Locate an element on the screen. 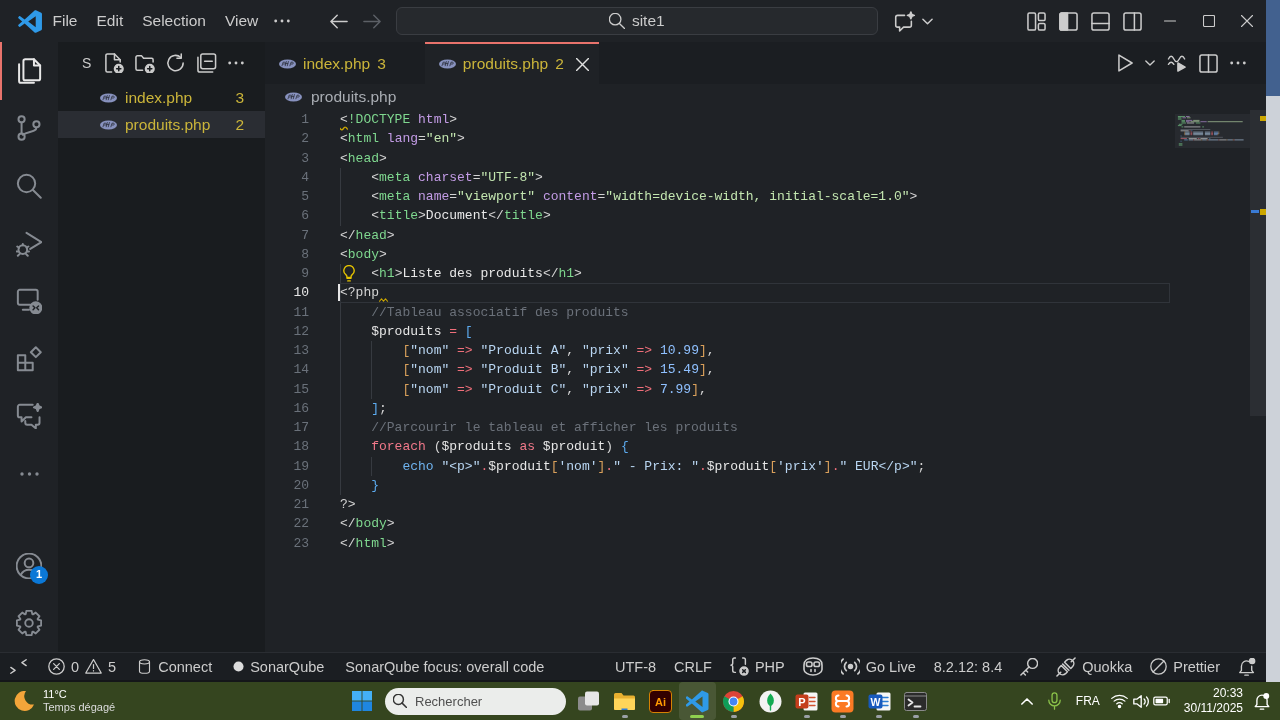  code-line: //Parcourir le tableau et afficher les produits is located at coordinates (554, 428).